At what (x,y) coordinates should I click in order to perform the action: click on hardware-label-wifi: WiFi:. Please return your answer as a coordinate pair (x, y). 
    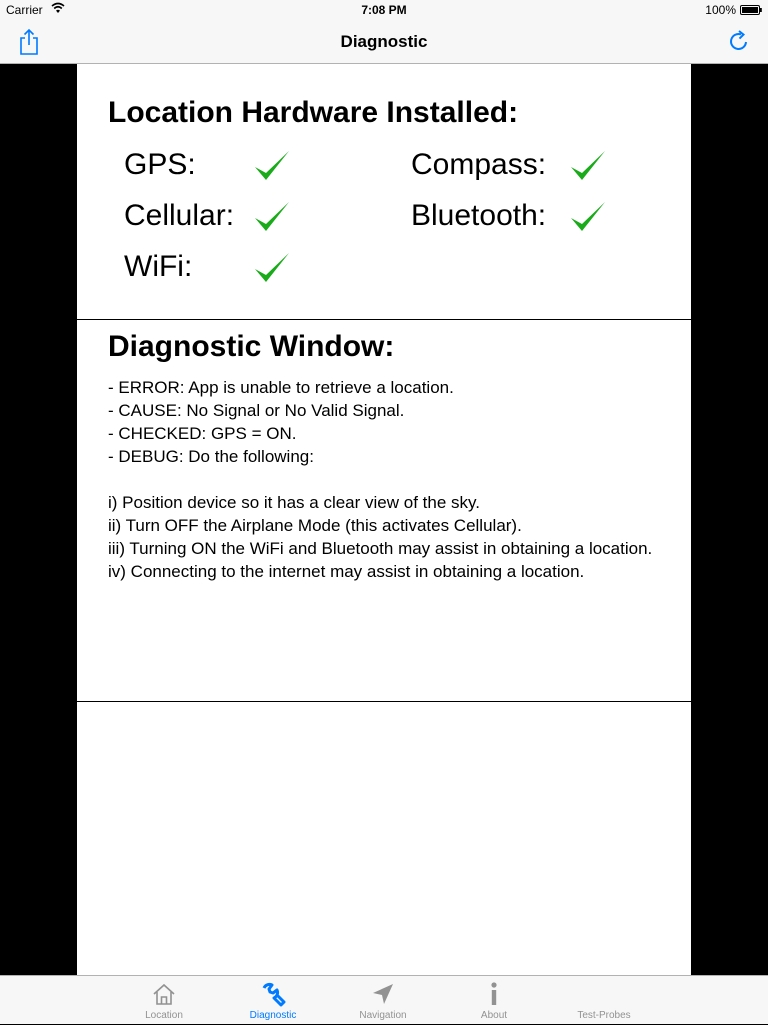
    Looking at the image, I should click on (158, 266).